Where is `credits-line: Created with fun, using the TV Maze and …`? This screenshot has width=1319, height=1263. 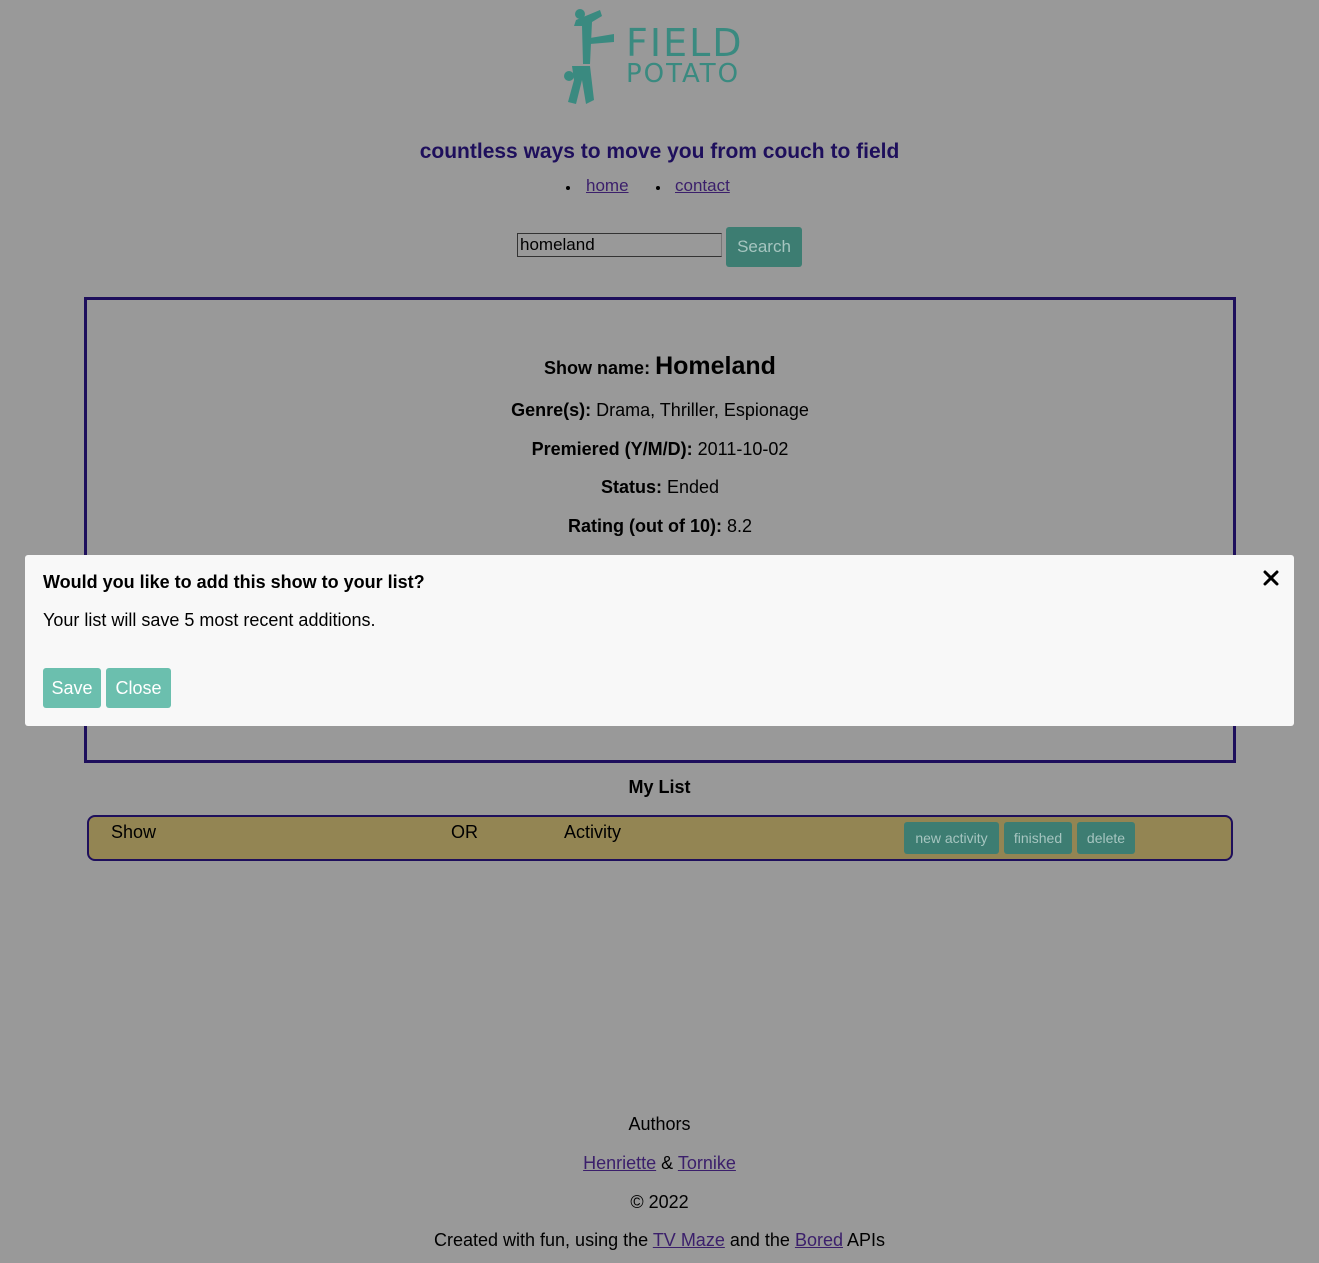
credits-line: Created with fun, using the TV Maze and … is located at coordinates (659, 1240).